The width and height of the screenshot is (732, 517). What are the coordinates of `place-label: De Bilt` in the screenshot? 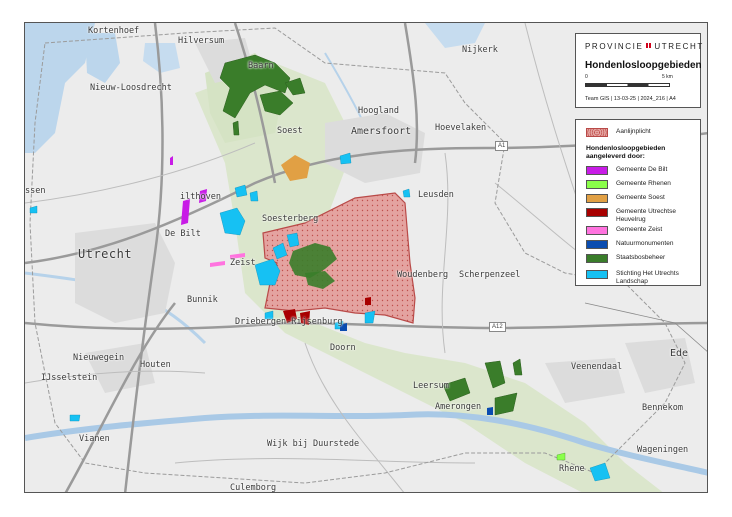 It's located at (183, 234).